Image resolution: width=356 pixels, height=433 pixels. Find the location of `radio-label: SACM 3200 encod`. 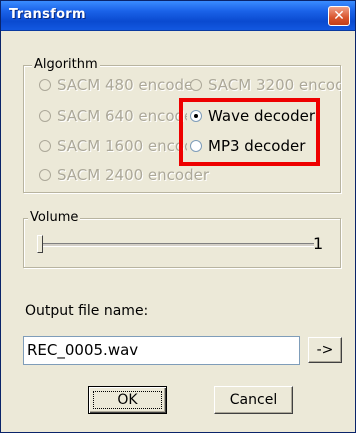

radio-label: SACM 3200 encod is located at coordinates (274, 85).